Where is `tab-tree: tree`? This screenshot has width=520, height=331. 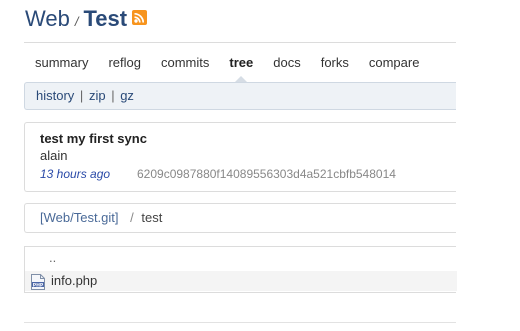
tab-tree: tree is located at coordinates (241, 63).